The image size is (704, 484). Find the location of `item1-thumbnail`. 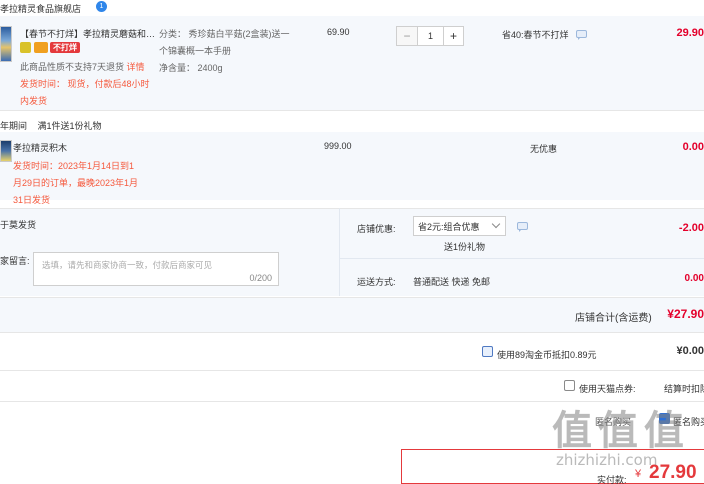

item1-thumbnail is located at coordinates (6, 44).